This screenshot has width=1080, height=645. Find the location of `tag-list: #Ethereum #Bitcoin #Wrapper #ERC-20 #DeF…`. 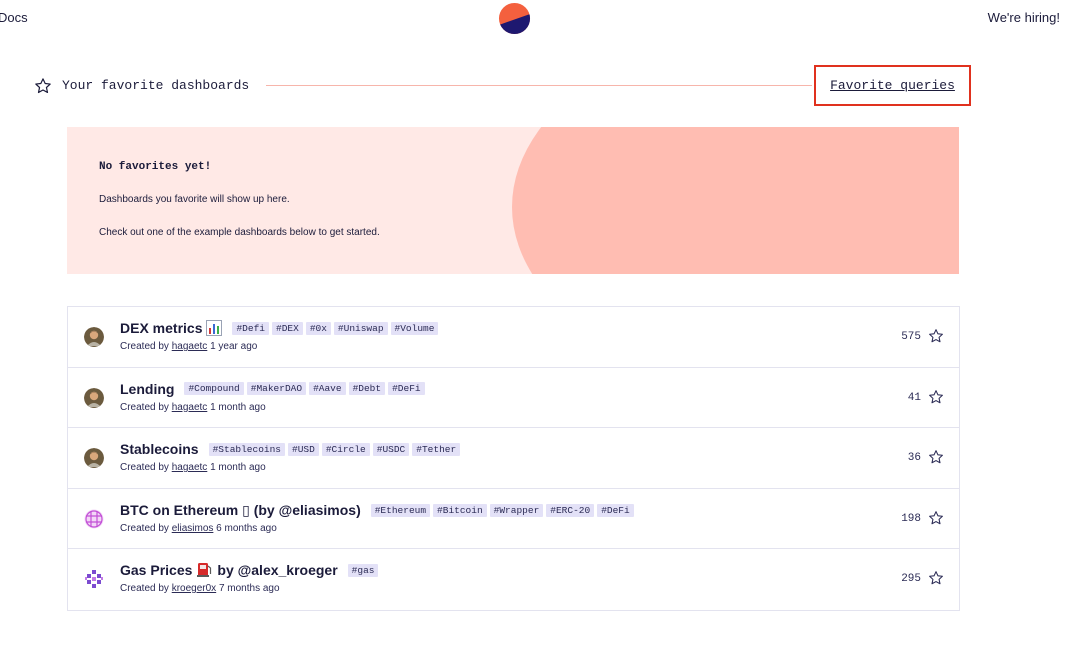

tag-list: #Ethereum #Bitcoin #Wrapper #ERC-20 #DeF… is located at coordinates (503, 510).